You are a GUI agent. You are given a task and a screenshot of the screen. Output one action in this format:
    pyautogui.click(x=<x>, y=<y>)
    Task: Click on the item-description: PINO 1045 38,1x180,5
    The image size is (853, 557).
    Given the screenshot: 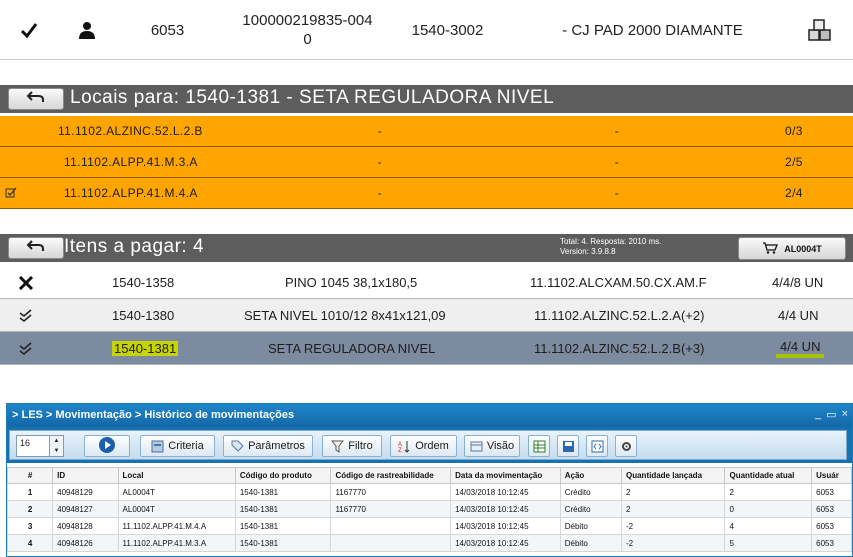 What is the action you would take?
    pyautogui.click(x=351, y=282)
    